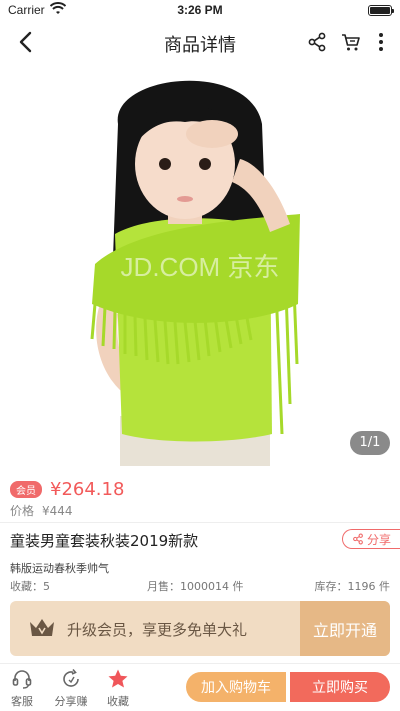 The height and width of the screenshot is (711, 400). I want to click on share-label: 分享, so click(378, 539).